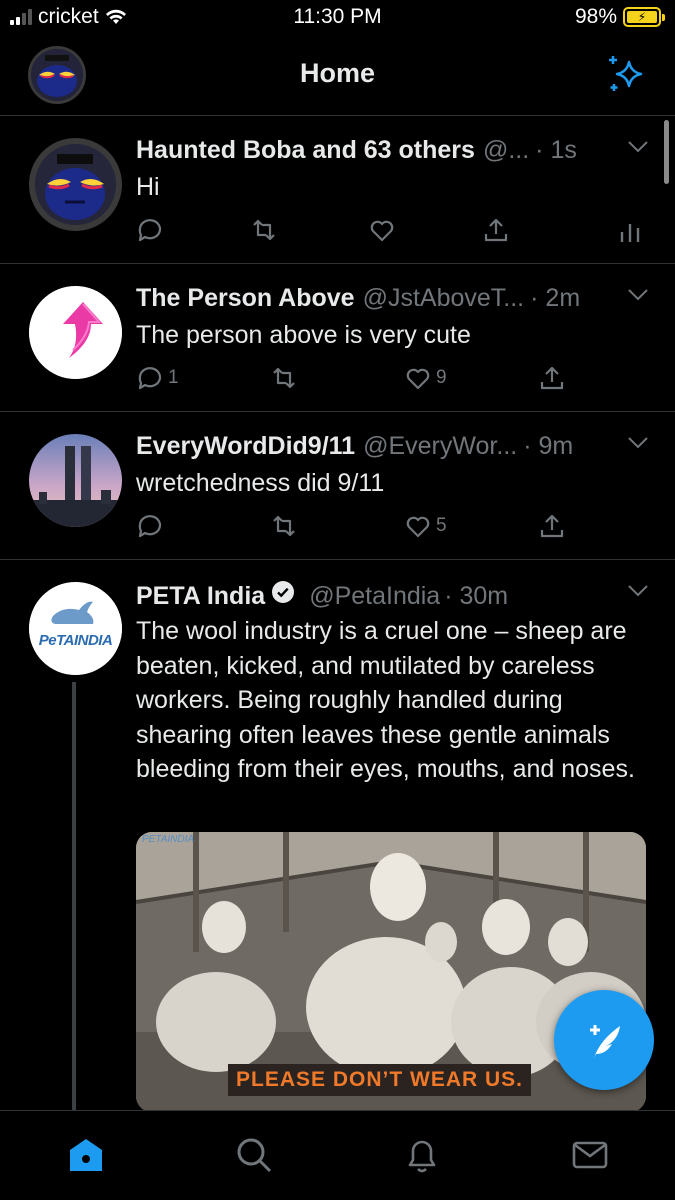  I want to click on tweet-timestamp: · 1s, so click(556, 150).